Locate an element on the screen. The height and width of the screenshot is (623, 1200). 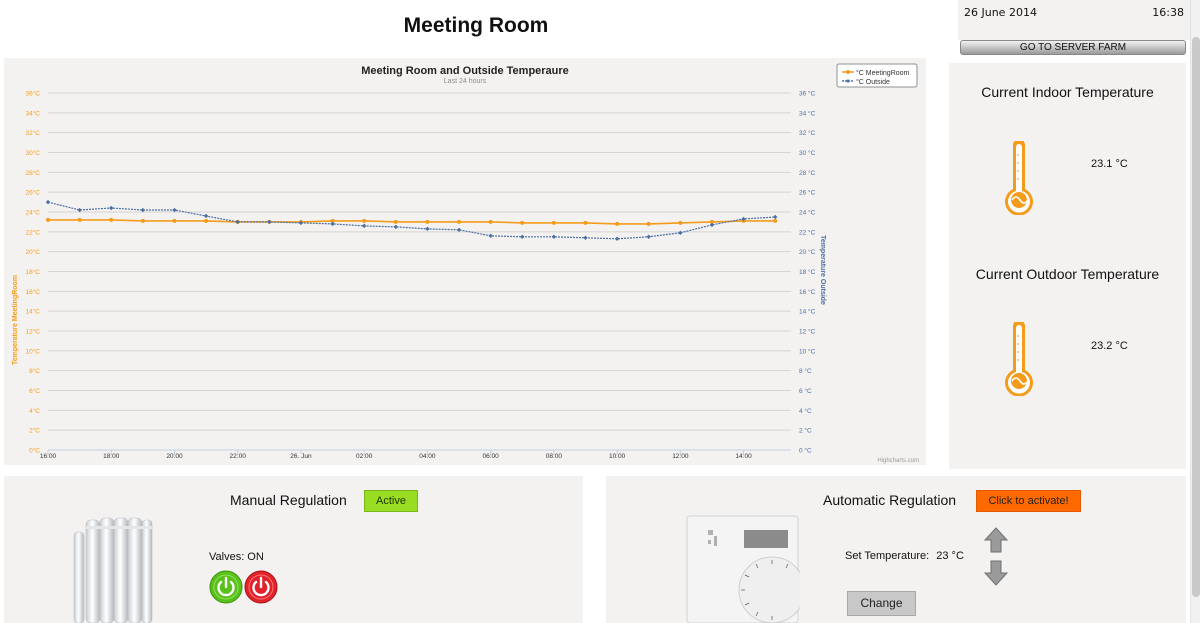
x-tick-label: 02:00 is located at coordinates (364, 456).